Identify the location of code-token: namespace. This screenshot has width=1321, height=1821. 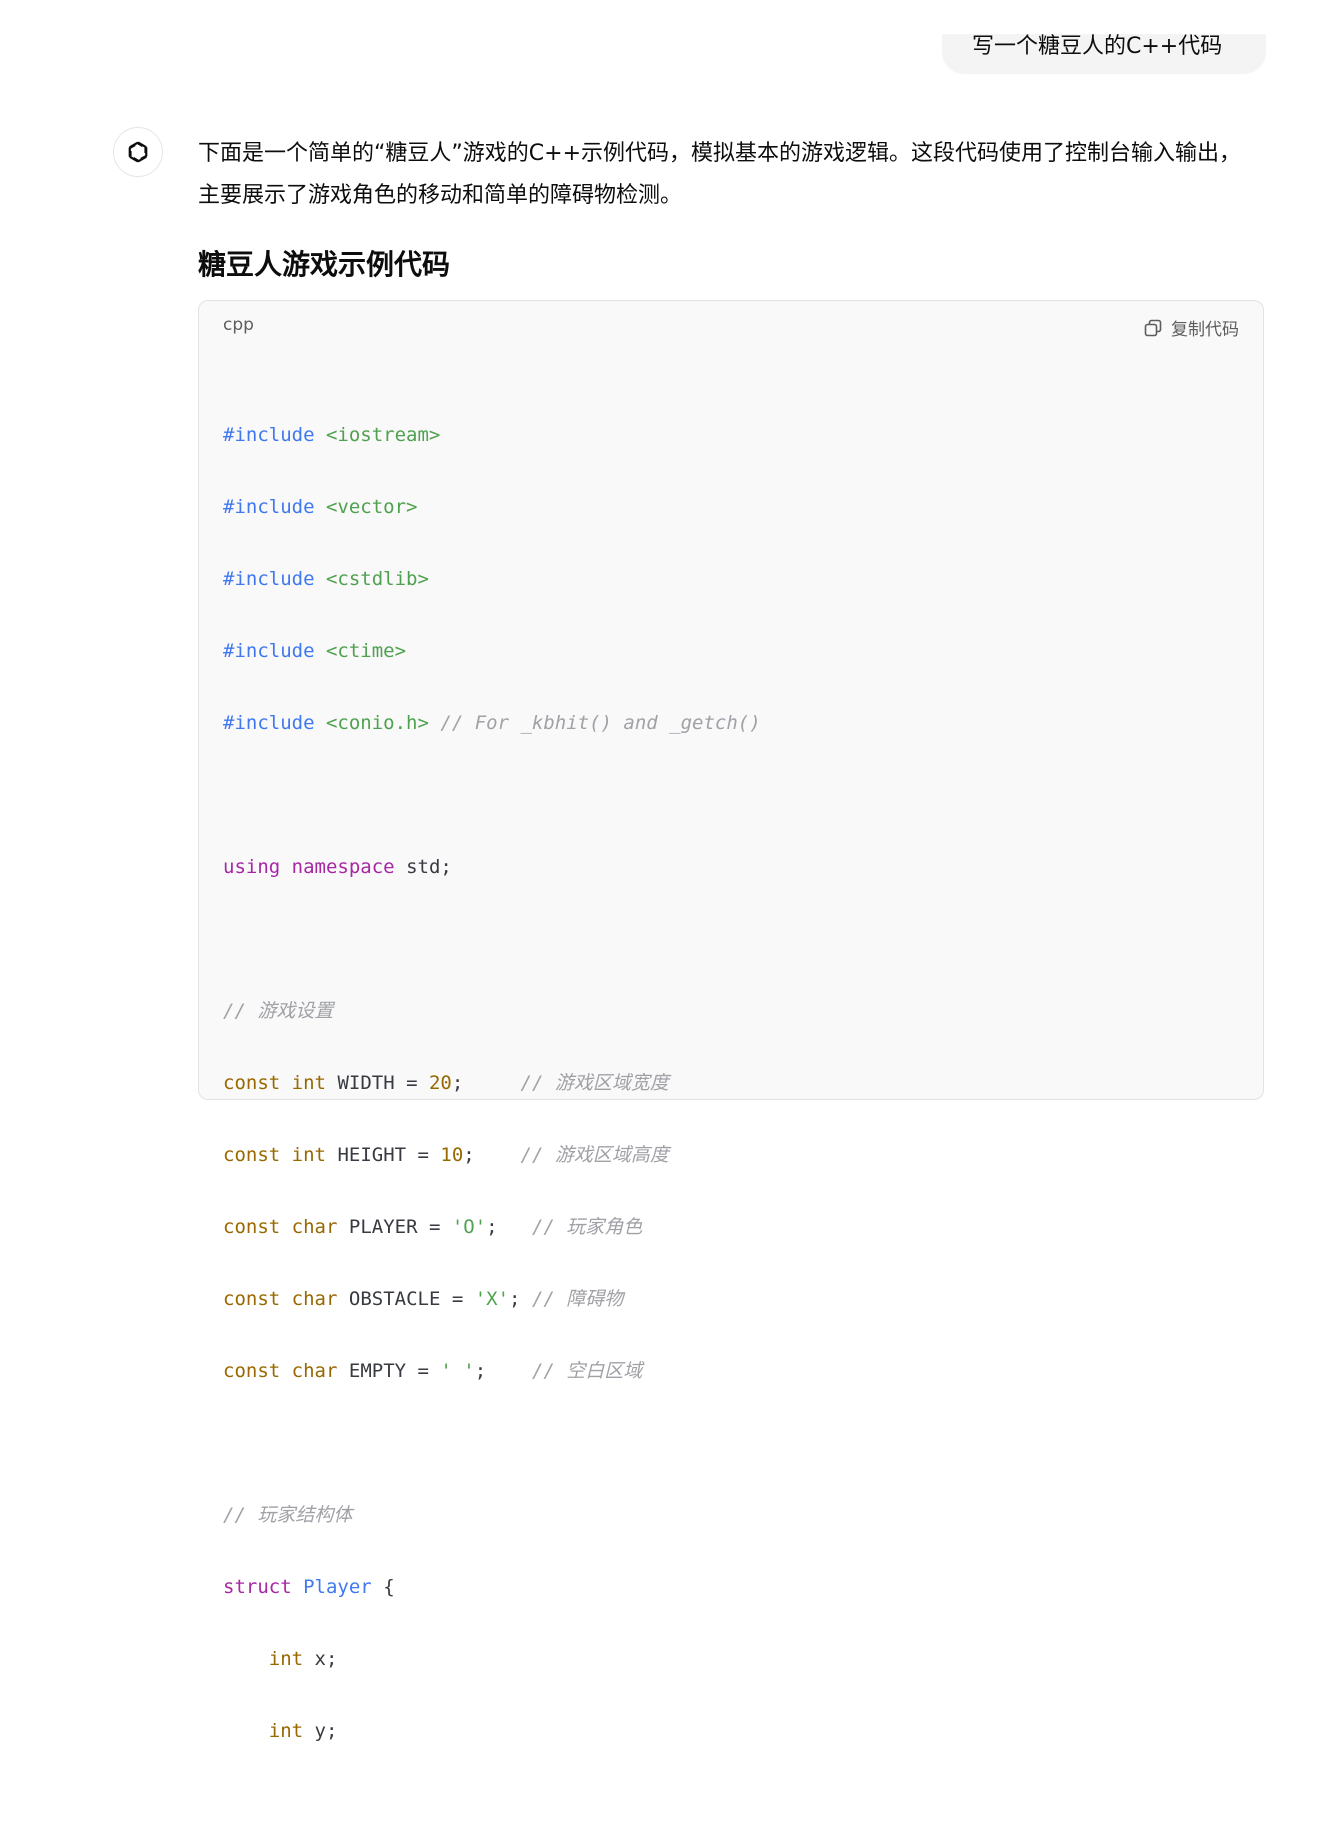
(343, 867).